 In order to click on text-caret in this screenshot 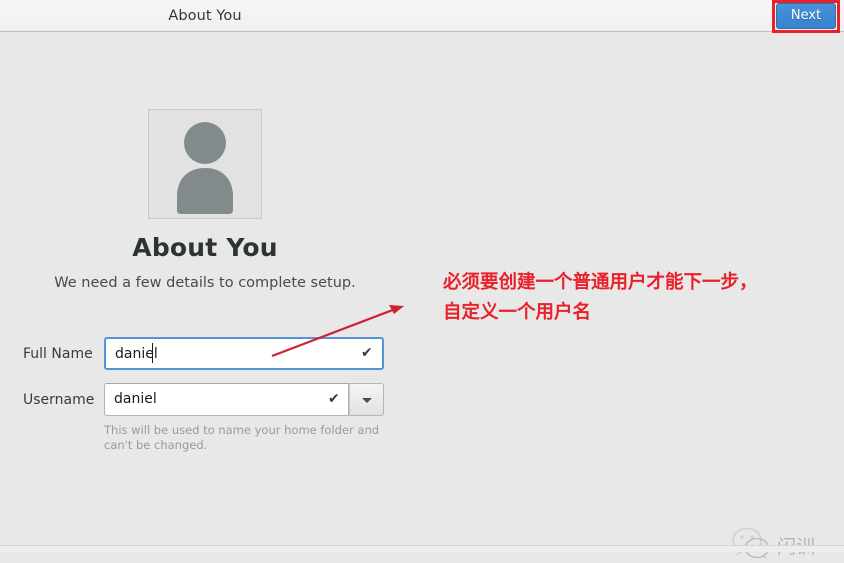, I will do `click(152, 353)`.